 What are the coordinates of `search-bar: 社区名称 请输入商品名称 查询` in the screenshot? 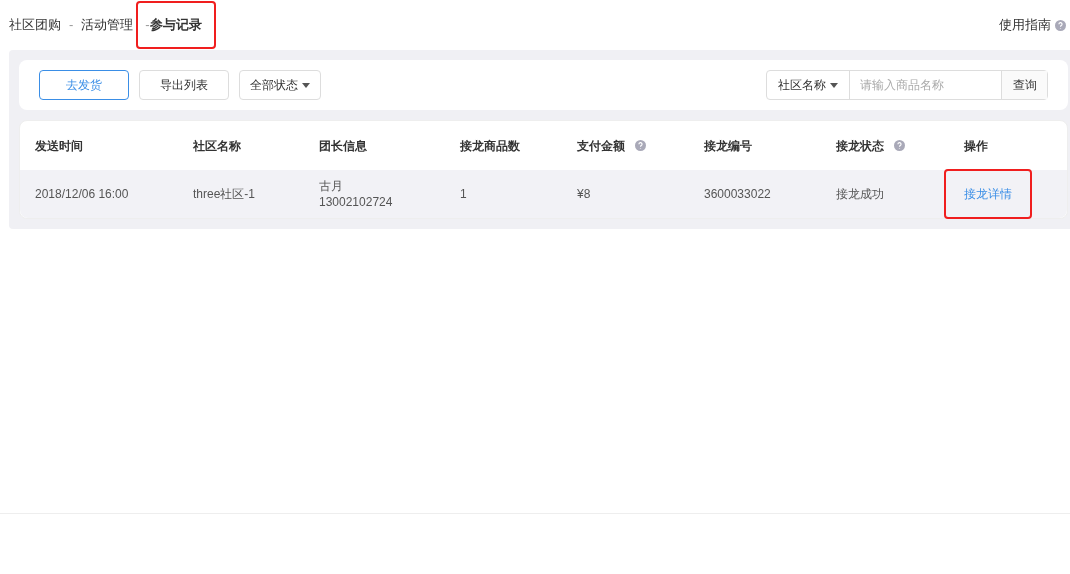 It's located at (907, 85).